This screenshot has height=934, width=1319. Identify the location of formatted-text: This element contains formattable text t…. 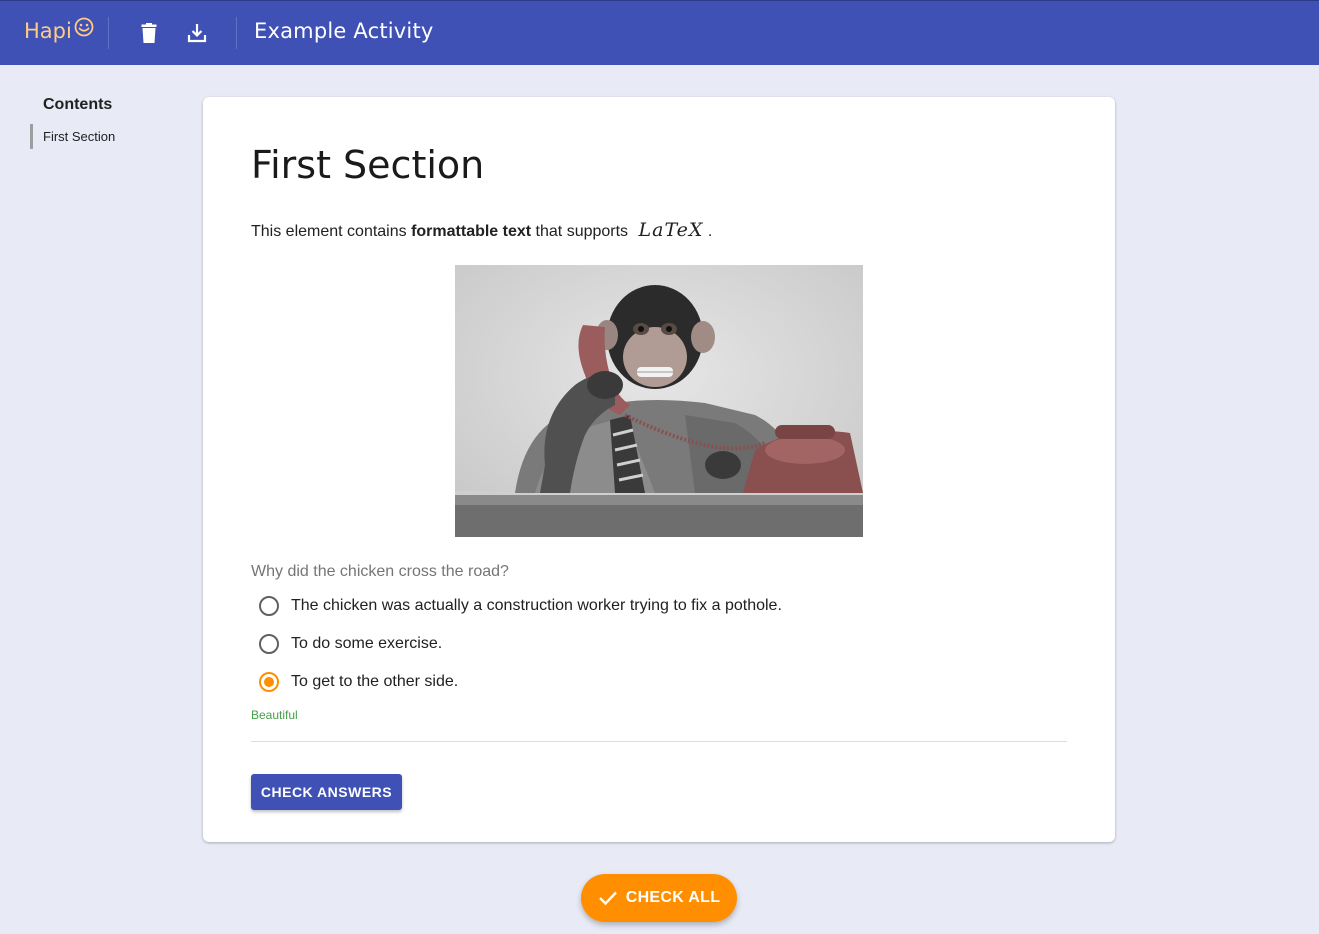
(481, 230).